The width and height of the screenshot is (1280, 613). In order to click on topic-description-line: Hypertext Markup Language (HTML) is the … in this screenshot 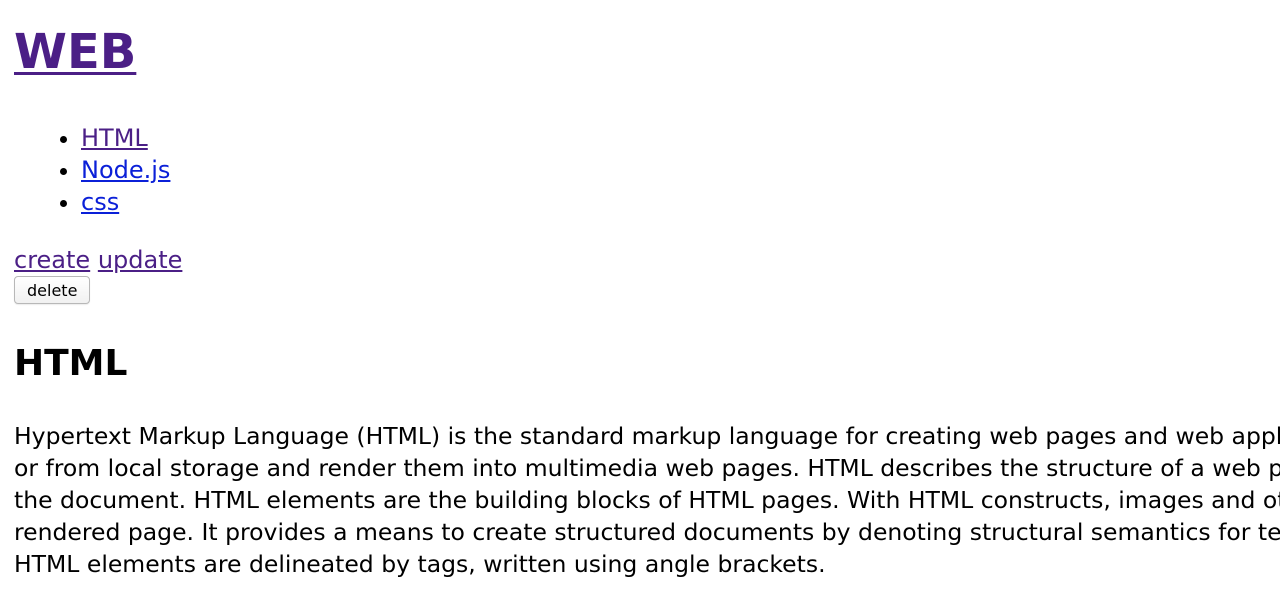, I will do `click(647, 436)`.